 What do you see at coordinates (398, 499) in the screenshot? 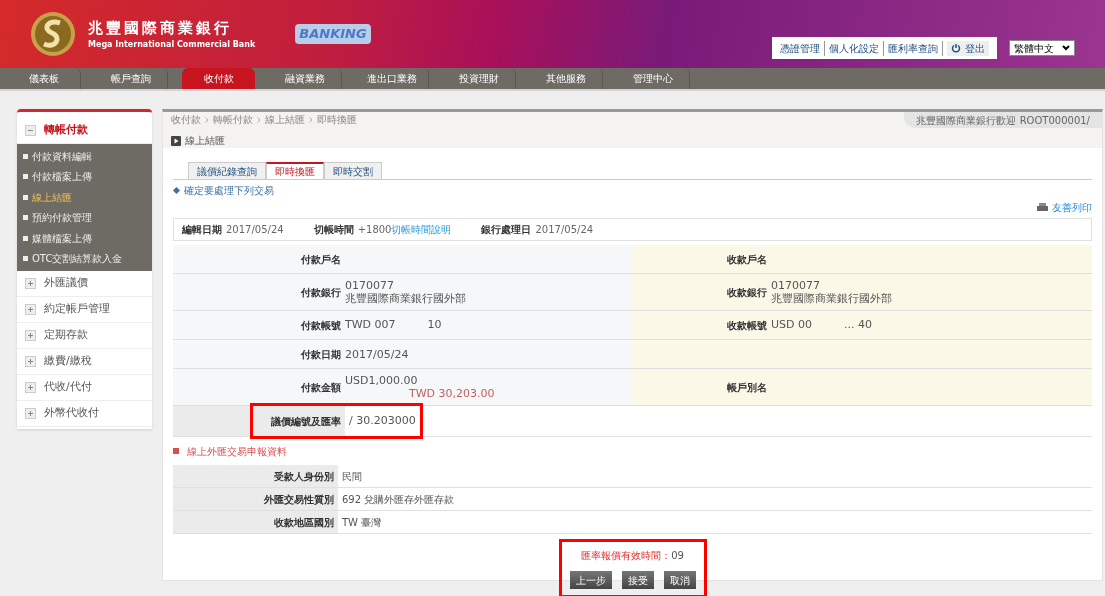
I see `field-value: 692 兌購外匯存外匯存款` at bounding box center [398, 499].